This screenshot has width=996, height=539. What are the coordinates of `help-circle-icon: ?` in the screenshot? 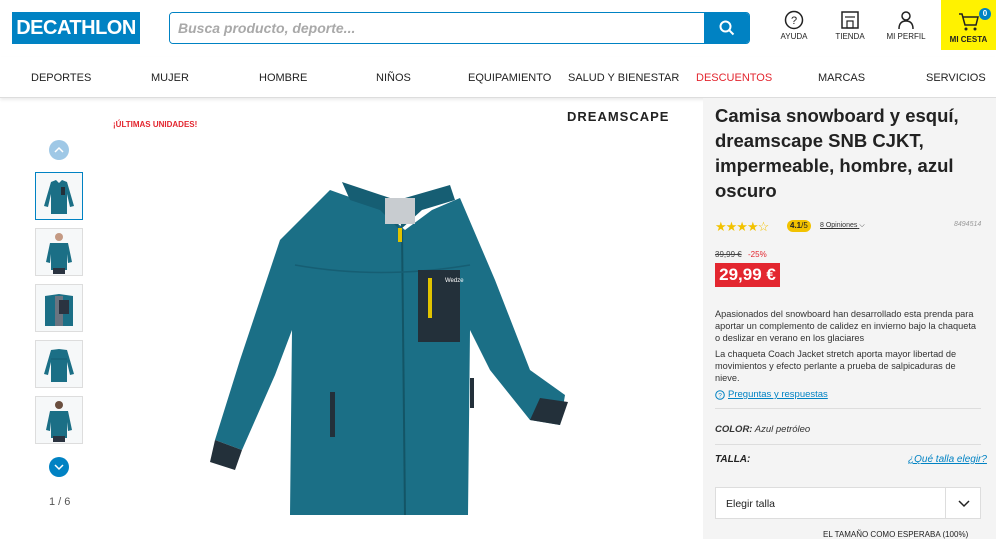 It's located at (720, 394).